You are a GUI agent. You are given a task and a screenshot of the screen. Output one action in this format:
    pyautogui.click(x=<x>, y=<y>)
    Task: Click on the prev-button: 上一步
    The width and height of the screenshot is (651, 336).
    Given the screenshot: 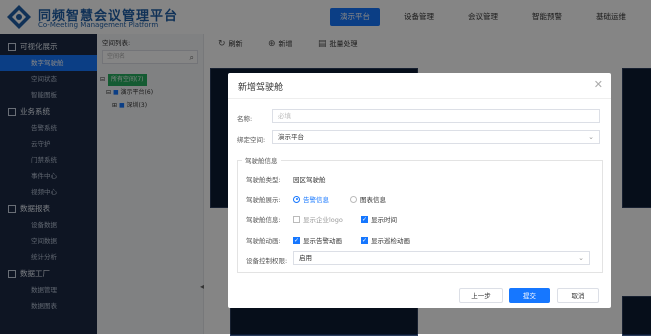 What is the action you would take?
    pyautogui.click(x=481, y=295)
    